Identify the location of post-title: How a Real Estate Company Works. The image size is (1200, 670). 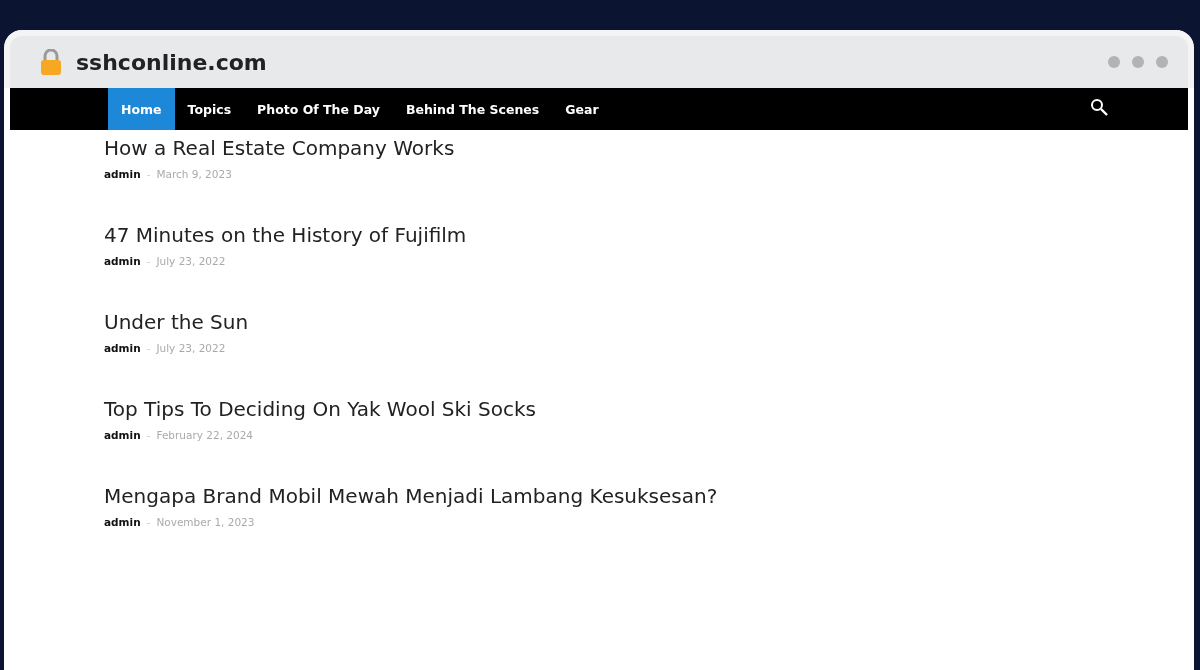
(649, 148).